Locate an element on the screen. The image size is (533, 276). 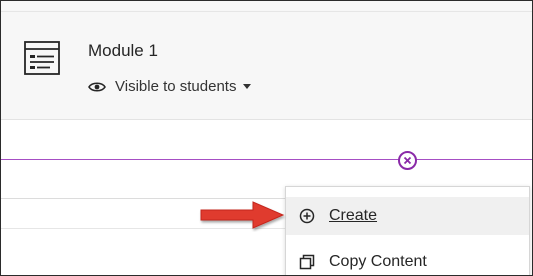
add-content-menu: Create Copy Content is located at coordinates (407, 230).